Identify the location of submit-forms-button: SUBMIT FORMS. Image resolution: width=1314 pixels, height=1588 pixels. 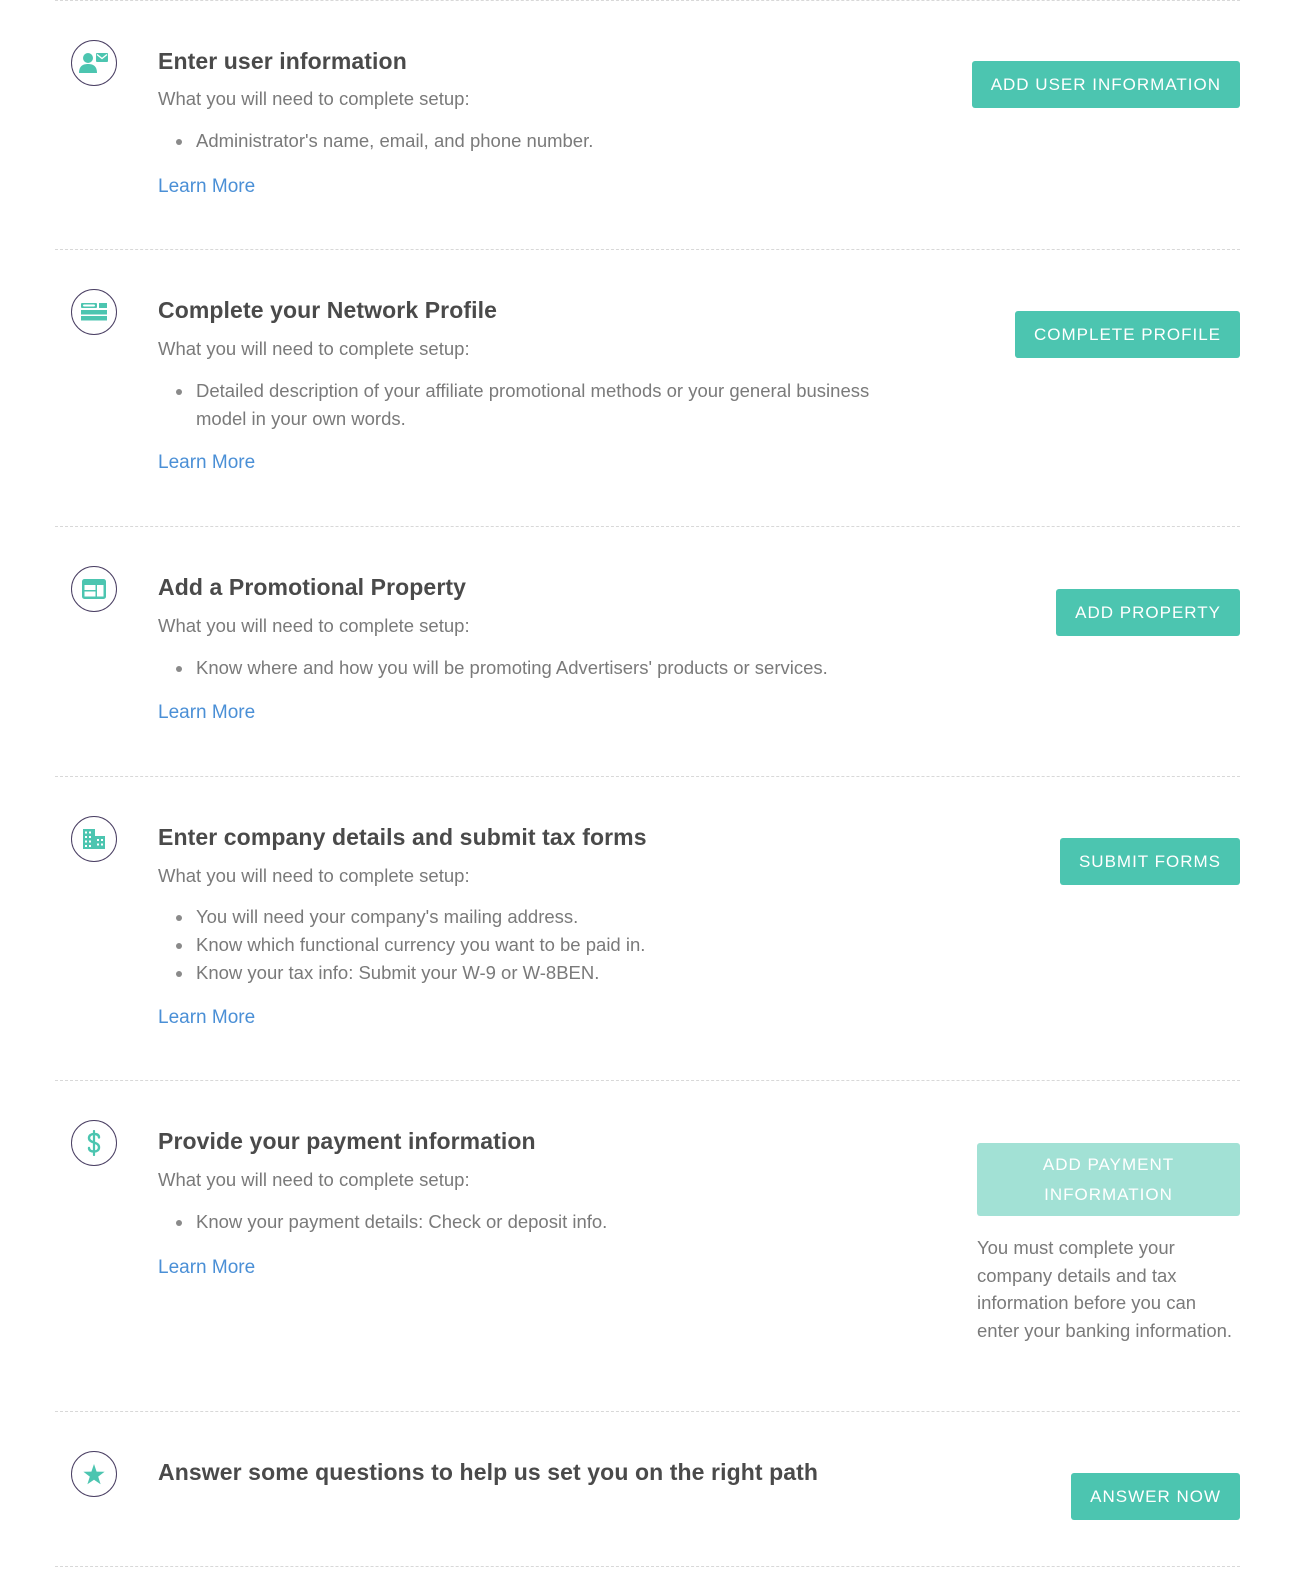
(1149, 861).